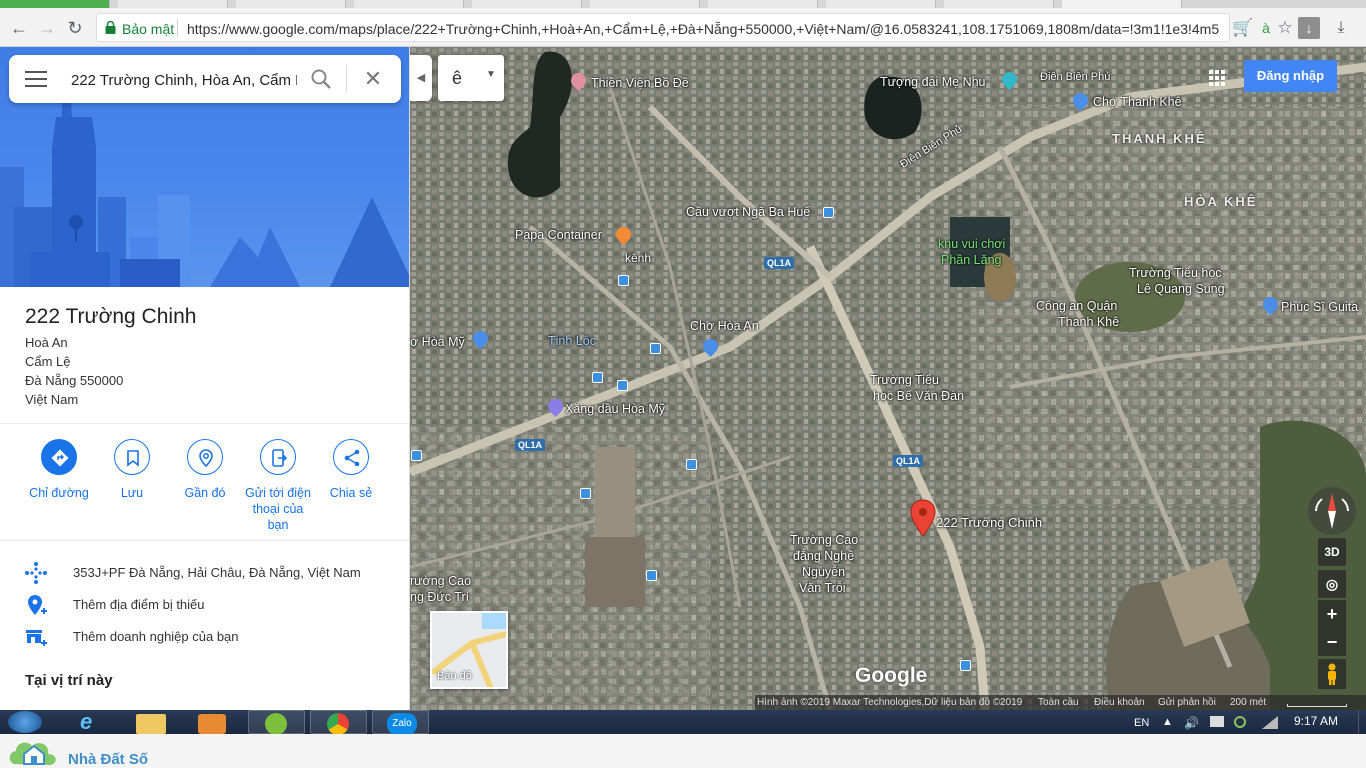  Describe the element at coordinates (19, 28) in the screenshot. I see `back-icon: ←` at that location.